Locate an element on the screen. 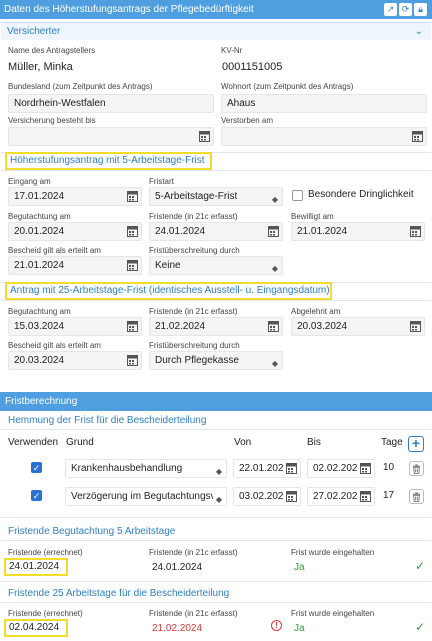 This screenshot has width=432, height=641. von-value: 22.01.202 is located at coordinates (261, 468).